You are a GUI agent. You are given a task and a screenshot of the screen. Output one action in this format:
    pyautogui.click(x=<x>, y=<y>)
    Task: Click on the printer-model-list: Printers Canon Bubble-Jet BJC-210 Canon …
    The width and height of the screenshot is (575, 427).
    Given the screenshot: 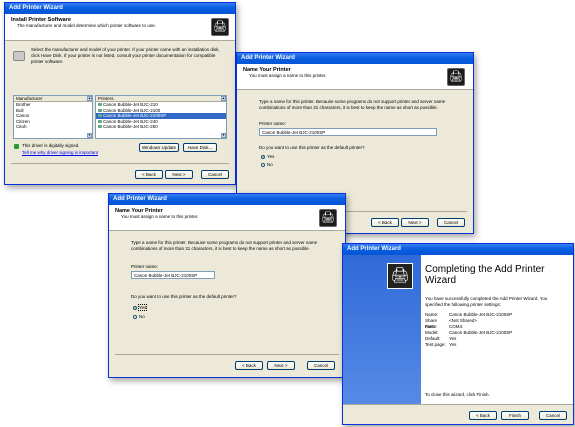 What is the action you would take?
    pyautogui.click(x=161, y=117)
    